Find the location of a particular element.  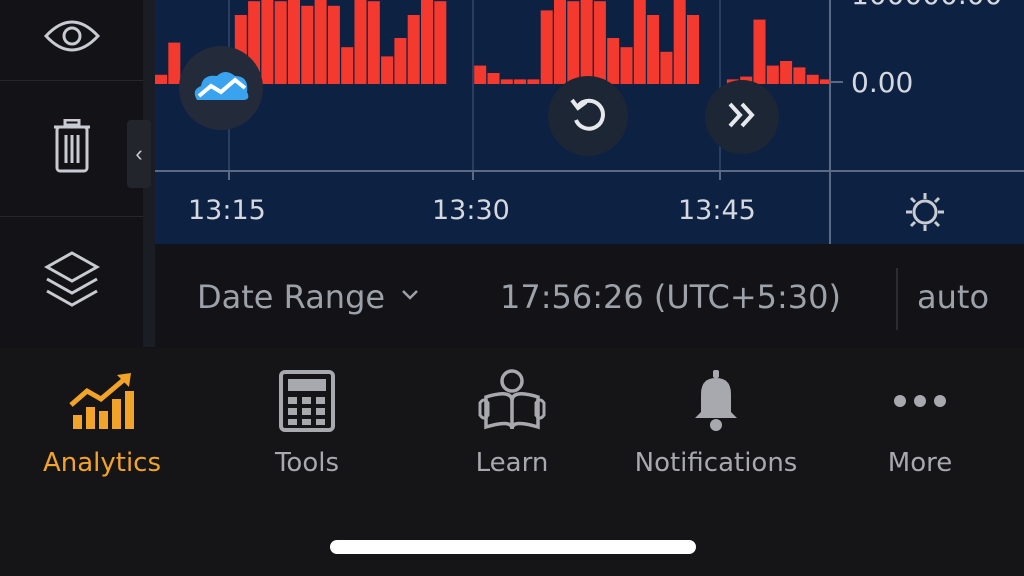

nav-item-more: More is located at coordinates (920, 428).